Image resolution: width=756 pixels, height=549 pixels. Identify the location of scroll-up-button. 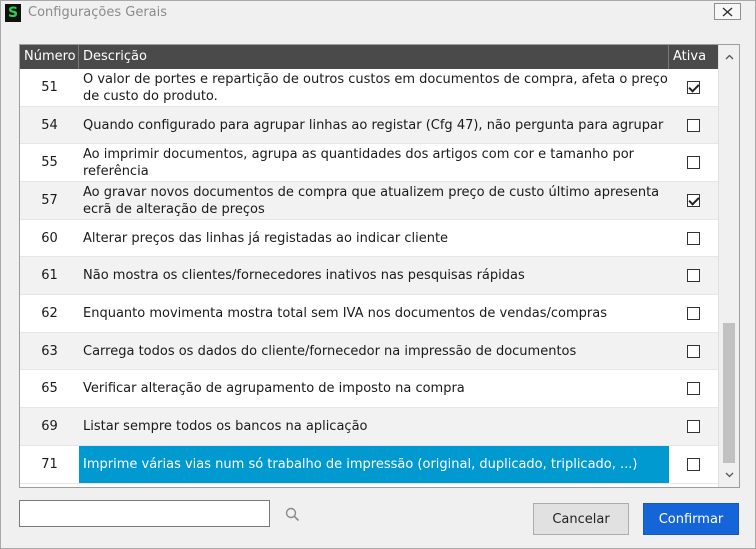
(729, 57).